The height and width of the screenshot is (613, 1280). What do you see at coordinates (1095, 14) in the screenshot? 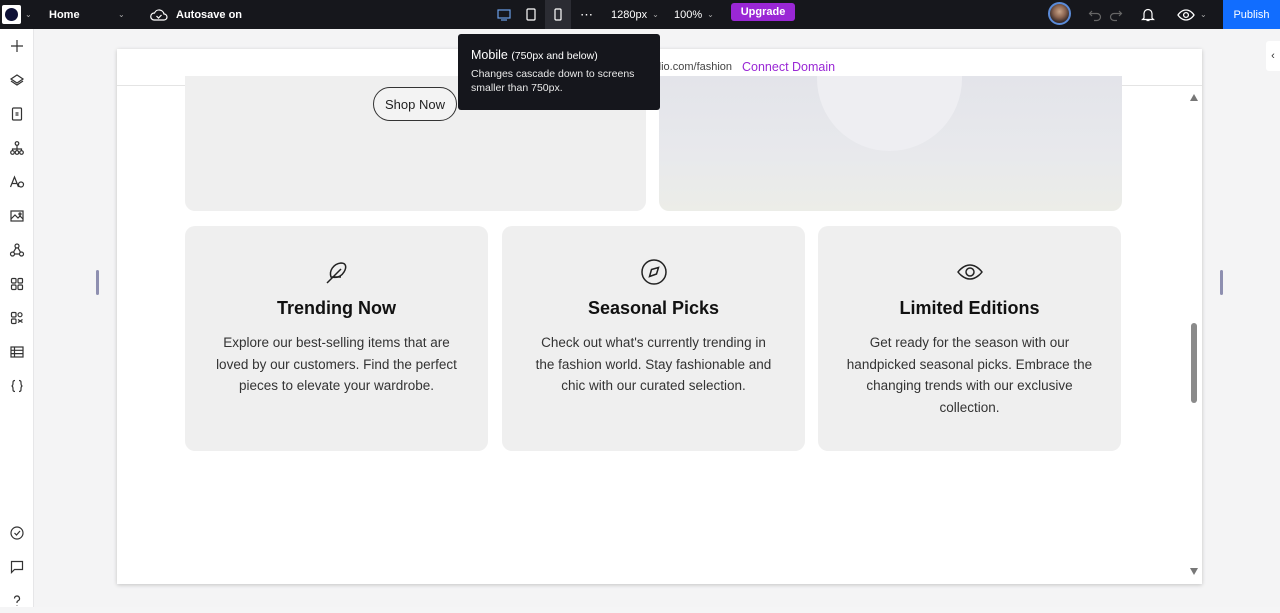
I see `undo-icon` at bounding box center [1095, 14].